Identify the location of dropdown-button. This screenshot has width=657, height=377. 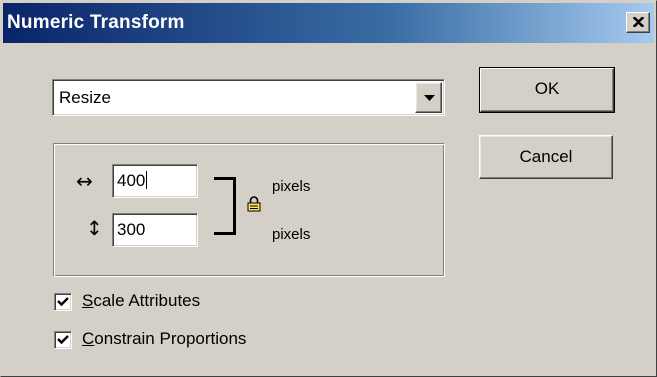
(428, 97).